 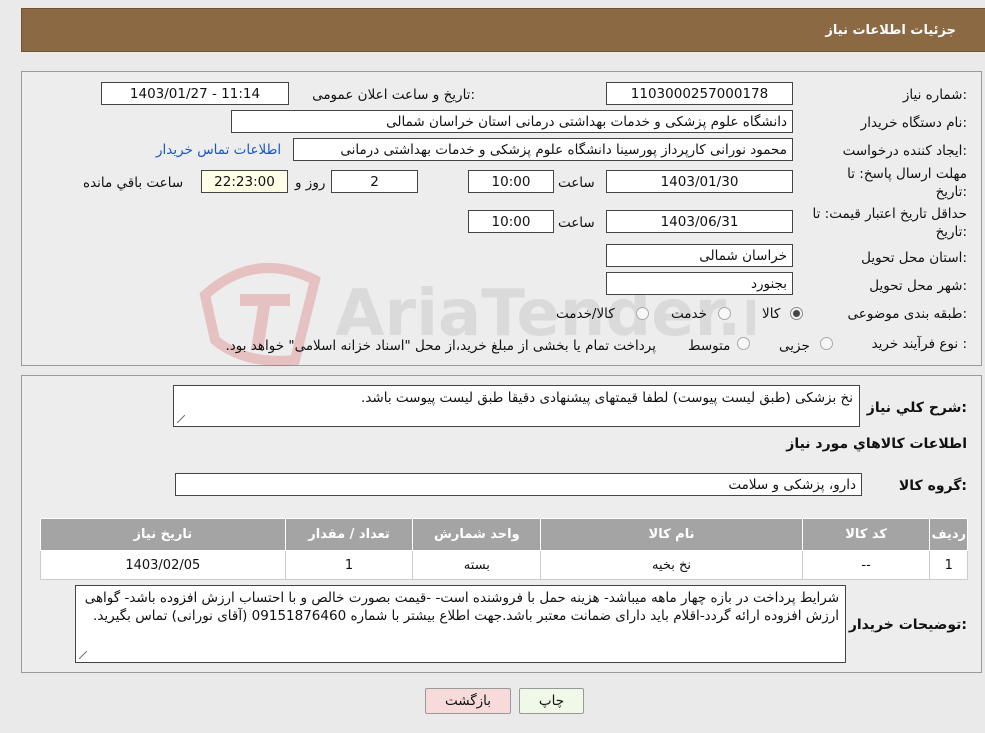 What do you see at coordinates (796, 313) in the screenshot?
I see `category-radio-goods` at bounding box center [796, 313].